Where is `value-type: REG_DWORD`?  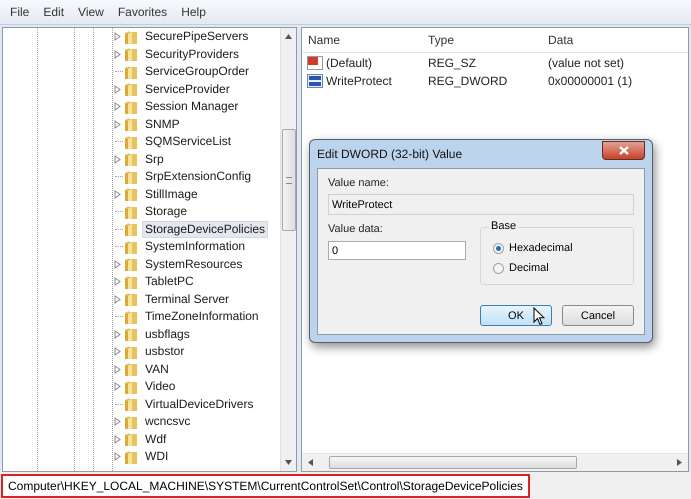
value-type: REG_DWORD is located at coordinates (467, 81).